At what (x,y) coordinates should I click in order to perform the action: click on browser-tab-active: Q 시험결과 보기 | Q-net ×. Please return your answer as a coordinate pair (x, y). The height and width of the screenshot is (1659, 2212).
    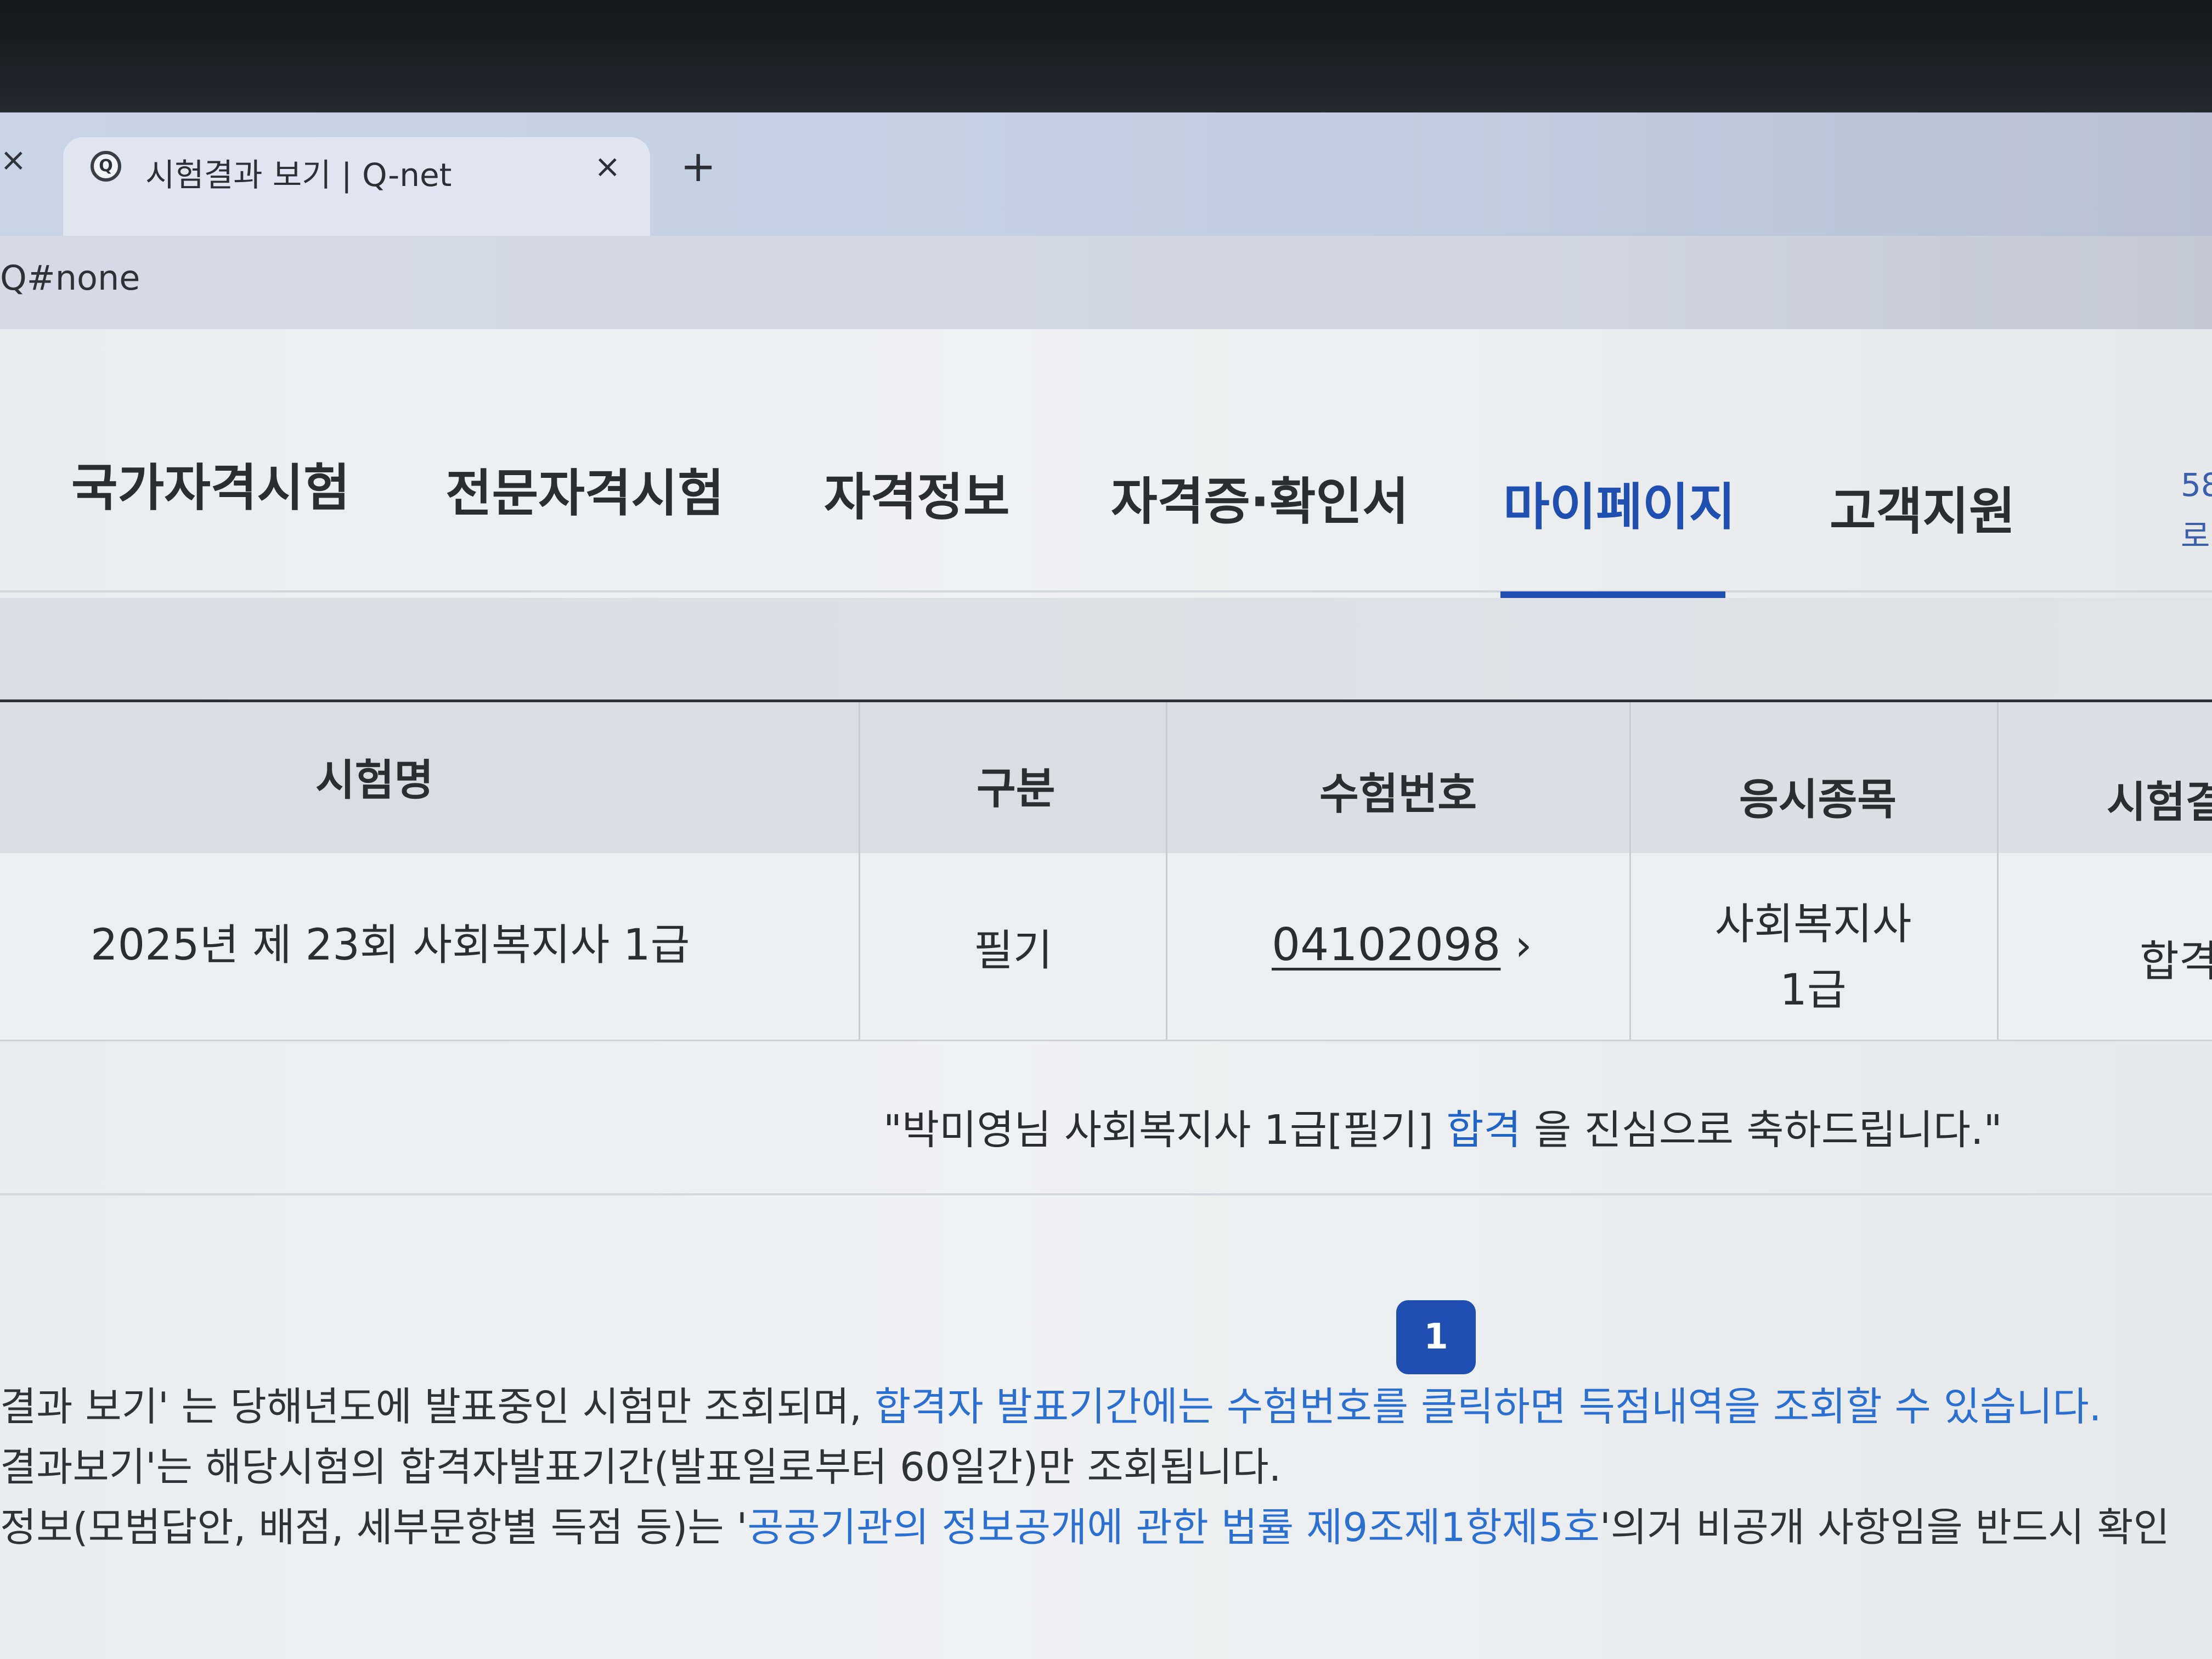
    Looking at the image, I should click on (356, 188).